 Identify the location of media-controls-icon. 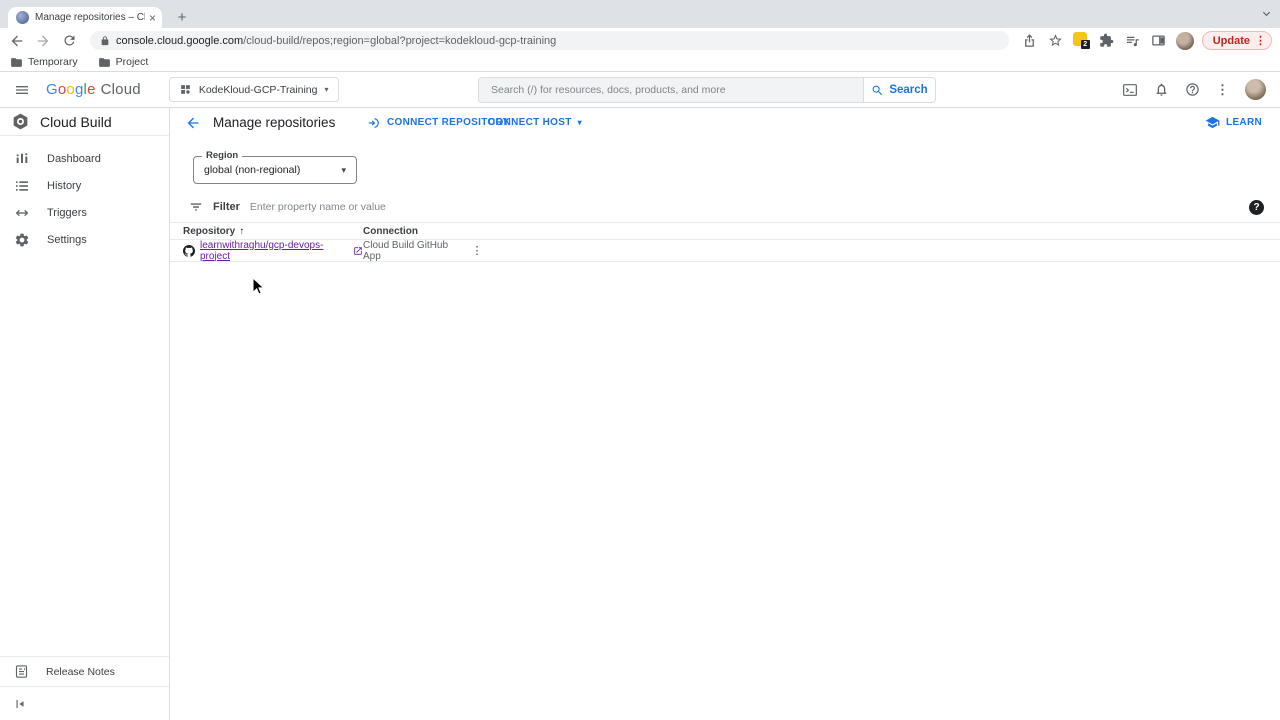
(1133, 41).